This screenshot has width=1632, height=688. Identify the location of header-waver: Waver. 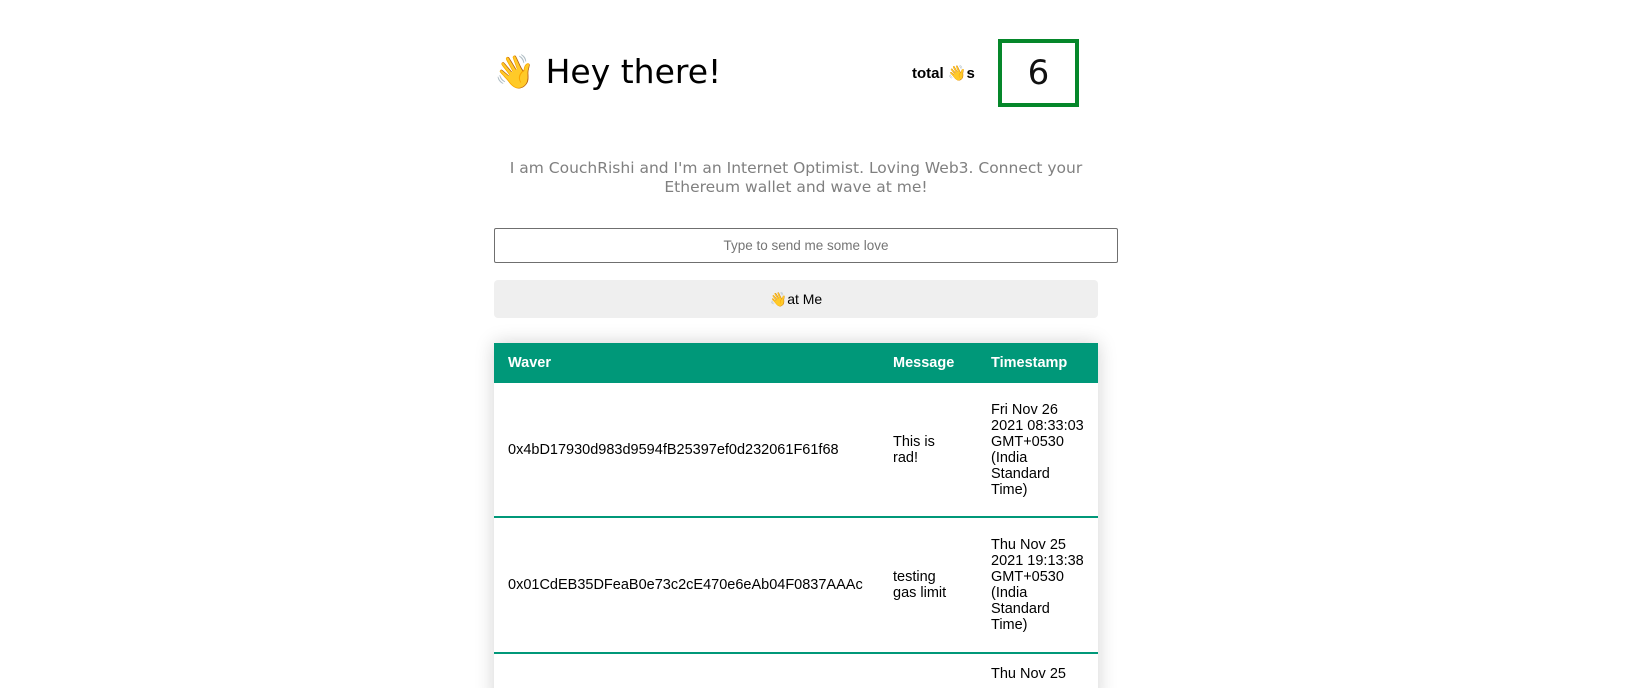
(529, 363).